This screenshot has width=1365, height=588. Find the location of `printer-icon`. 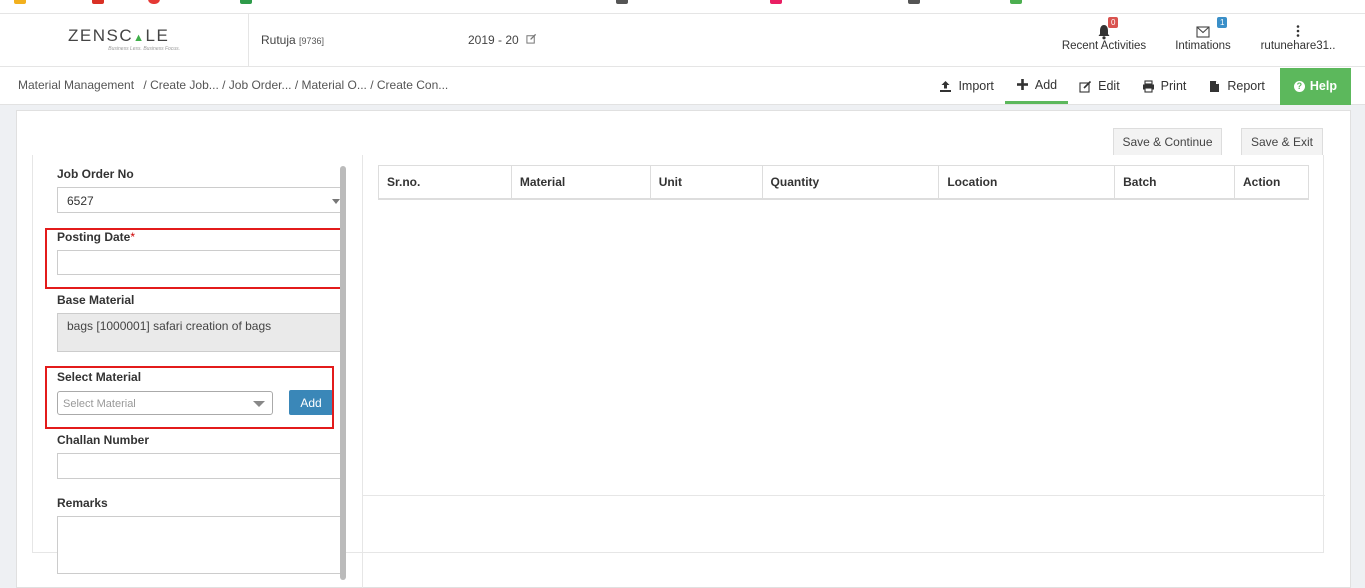

printer-icon is located at coordinates (1148, 86).